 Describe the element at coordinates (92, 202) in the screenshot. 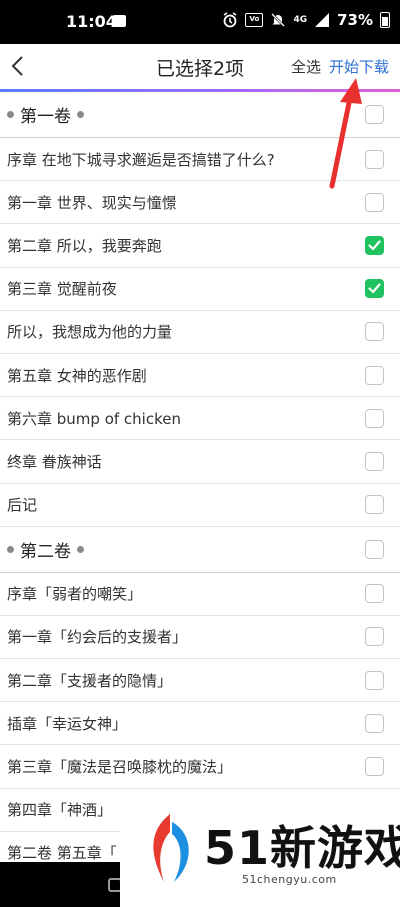

I see `chapter-title: 第一章 世界、现实与憧憬` at that location.